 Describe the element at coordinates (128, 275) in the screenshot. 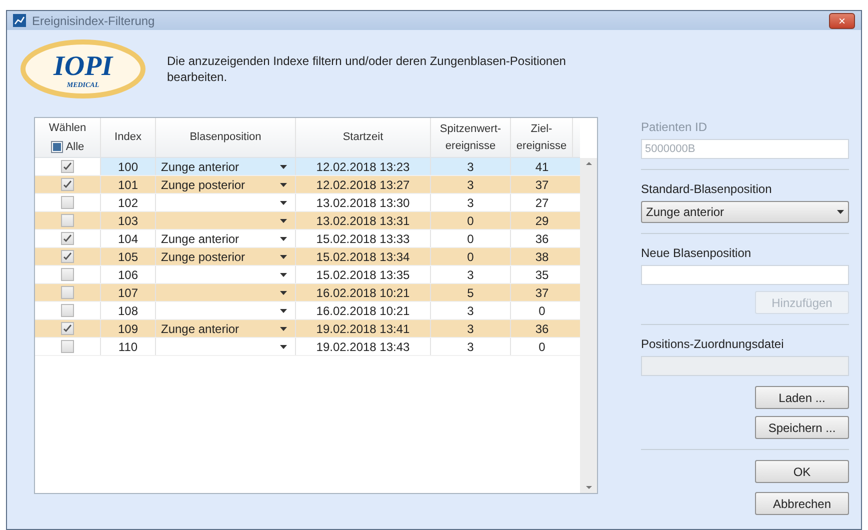

I see `table-cell-text: 106` at that location.